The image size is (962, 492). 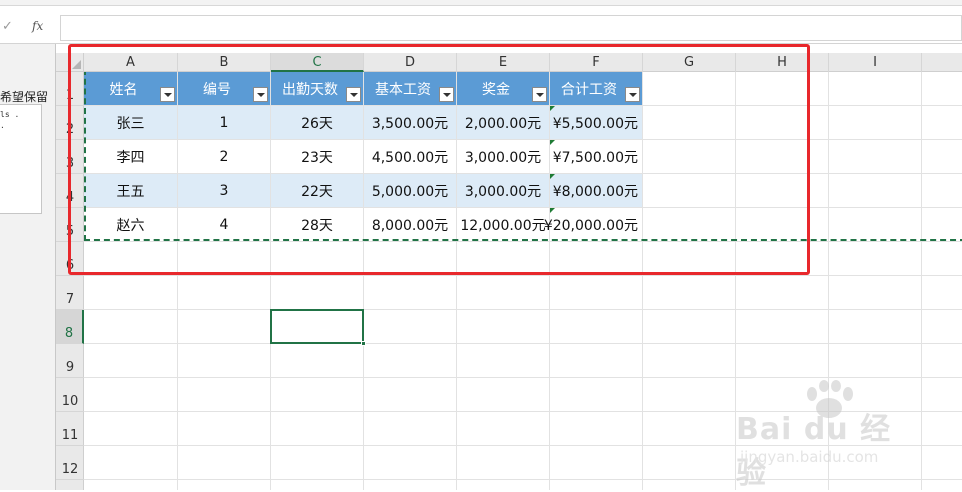 I want to click on side-pane-text: 希望保留, so click(x=24, y=97).